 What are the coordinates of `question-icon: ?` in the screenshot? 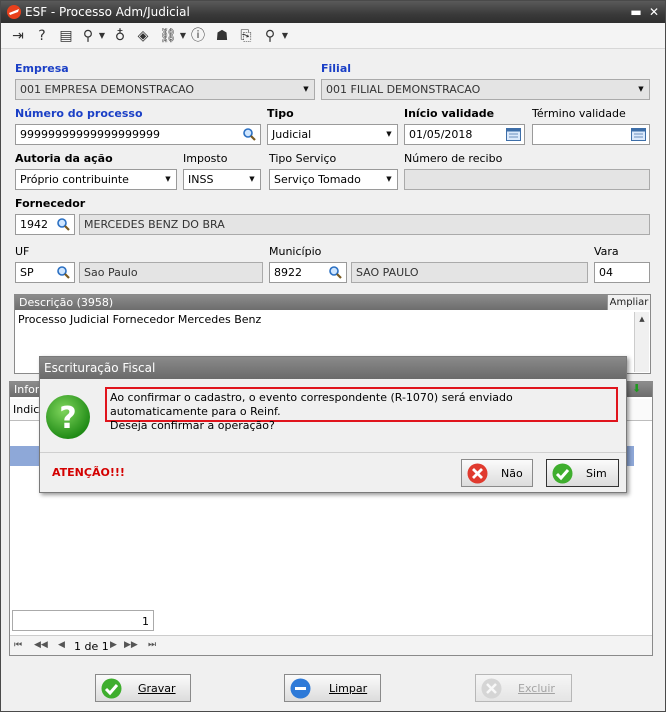 It's located at (68, 417).